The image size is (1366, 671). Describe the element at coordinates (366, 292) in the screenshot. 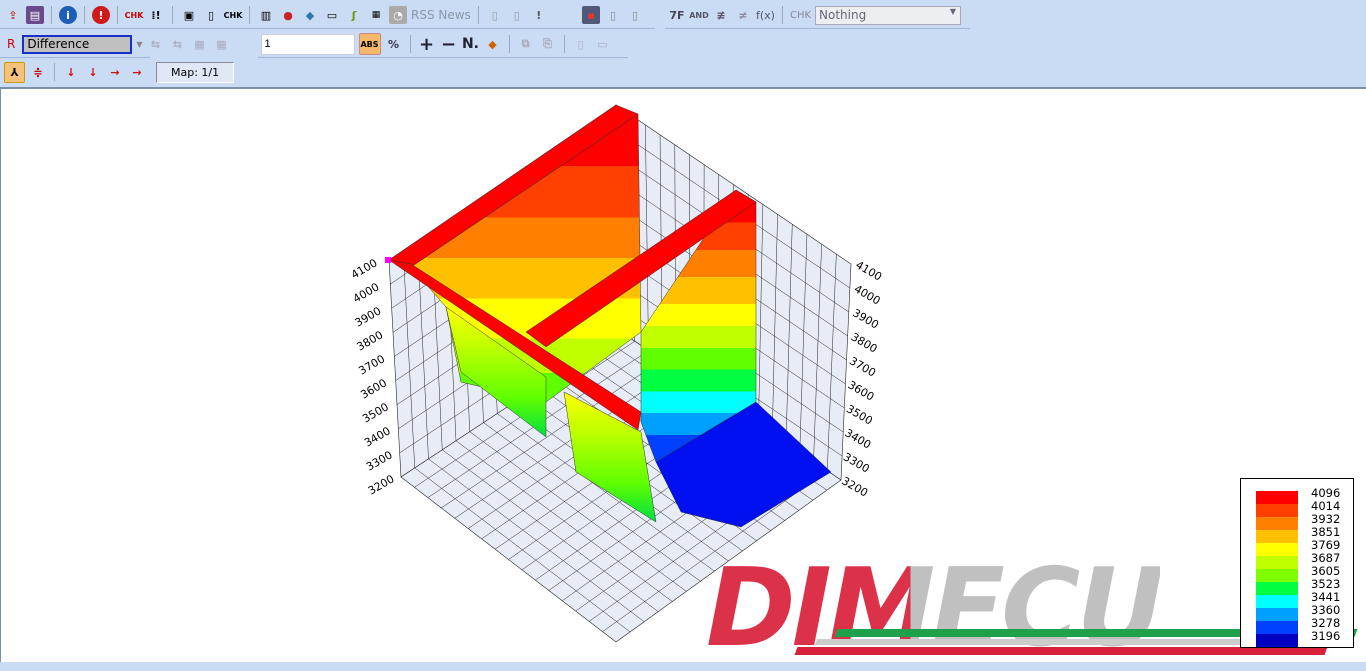

I see `z-tick-label-left: 4000` at that location.